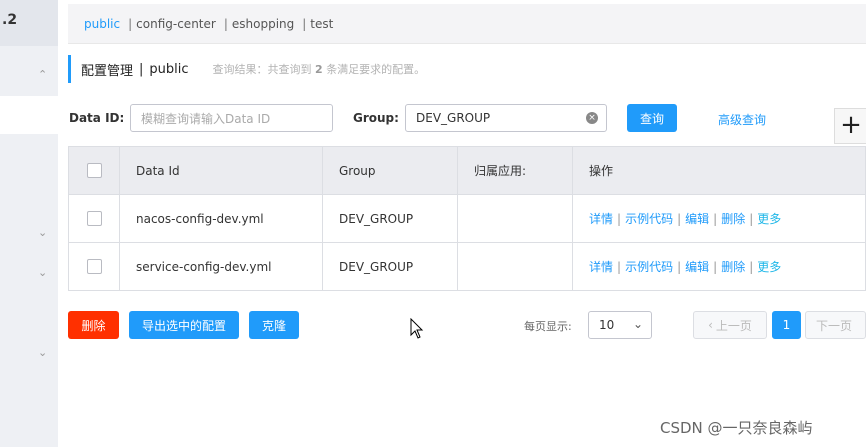  What do you see at coordinates (620, 325) in the screenshot?
I see `page-size-select: 10 ⌄` at bounding box center [620, 325].